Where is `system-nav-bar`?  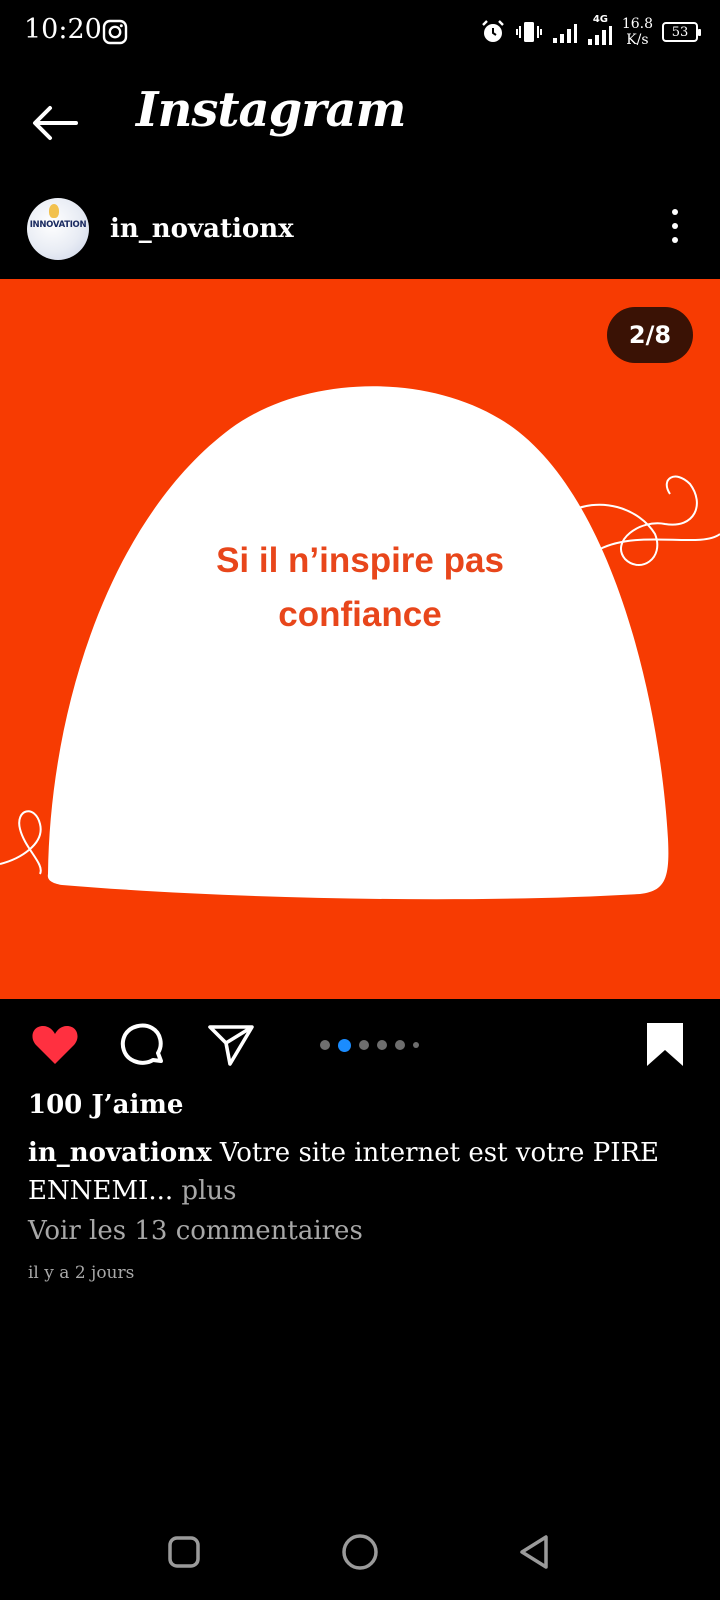
system-nav-bar is located at coordinates (360, 1553).